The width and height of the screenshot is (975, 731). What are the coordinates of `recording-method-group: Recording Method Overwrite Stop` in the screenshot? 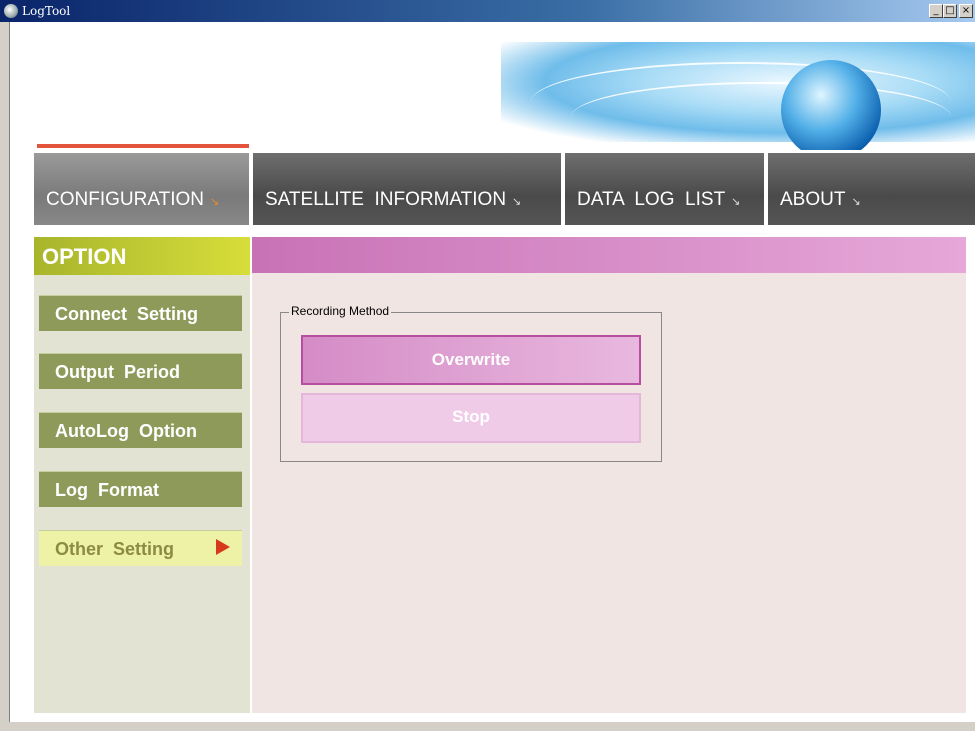 It's located at (471, 383).